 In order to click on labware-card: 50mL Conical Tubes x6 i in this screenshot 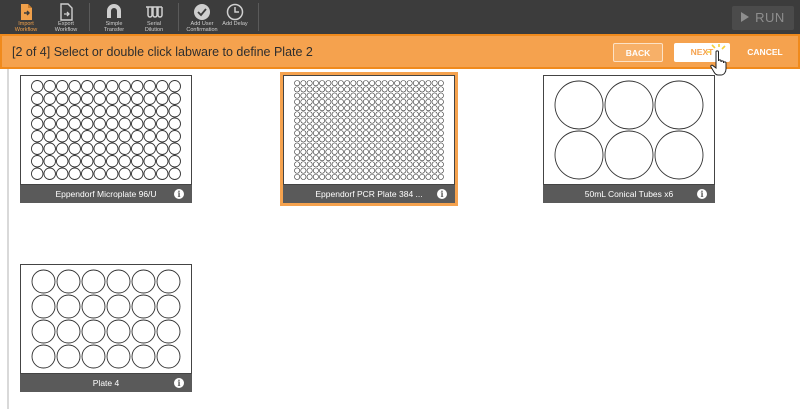, I will do `click(629, 139)`.